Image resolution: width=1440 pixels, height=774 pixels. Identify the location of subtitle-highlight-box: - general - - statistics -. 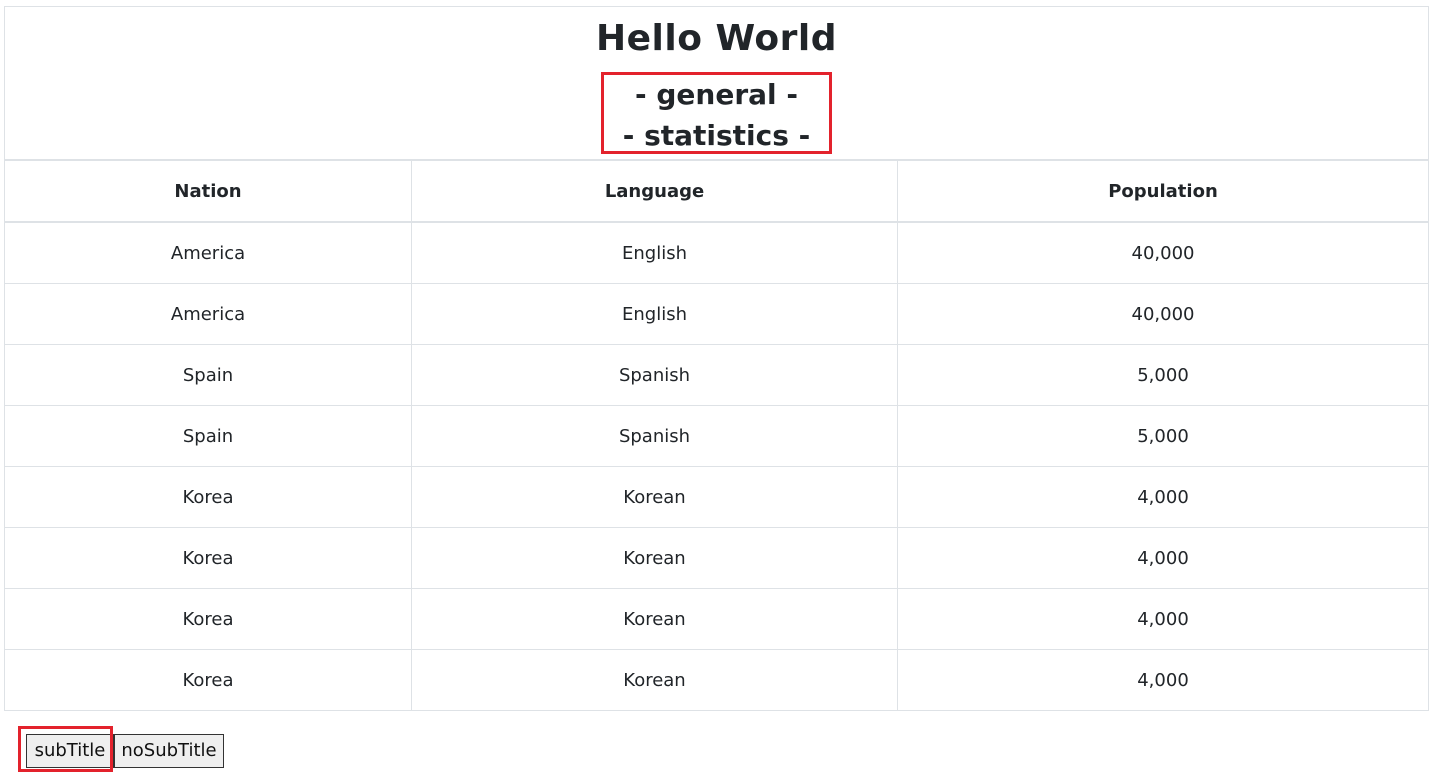
(716, 113).